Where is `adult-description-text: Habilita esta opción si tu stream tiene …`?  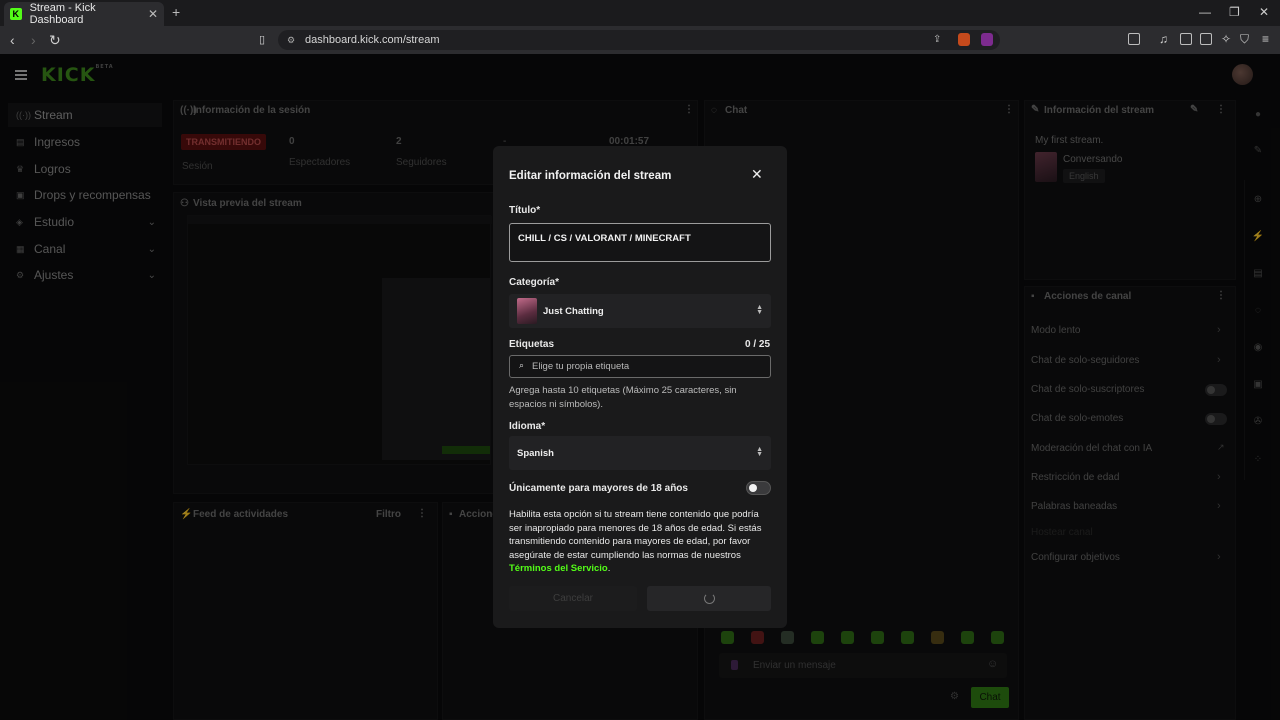 adult-description-text: Habilita esta opción si tu stream tiene … is located at coordinates (635, 535).